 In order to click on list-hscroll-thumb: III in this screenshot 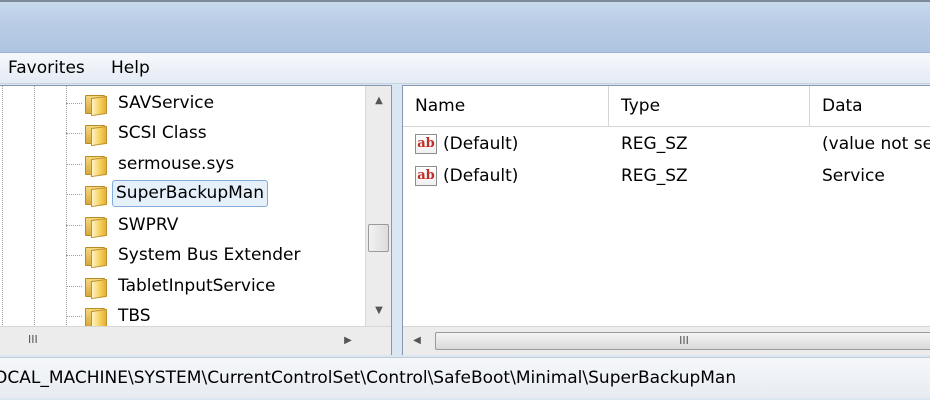, I will do `click(682, 341)`.